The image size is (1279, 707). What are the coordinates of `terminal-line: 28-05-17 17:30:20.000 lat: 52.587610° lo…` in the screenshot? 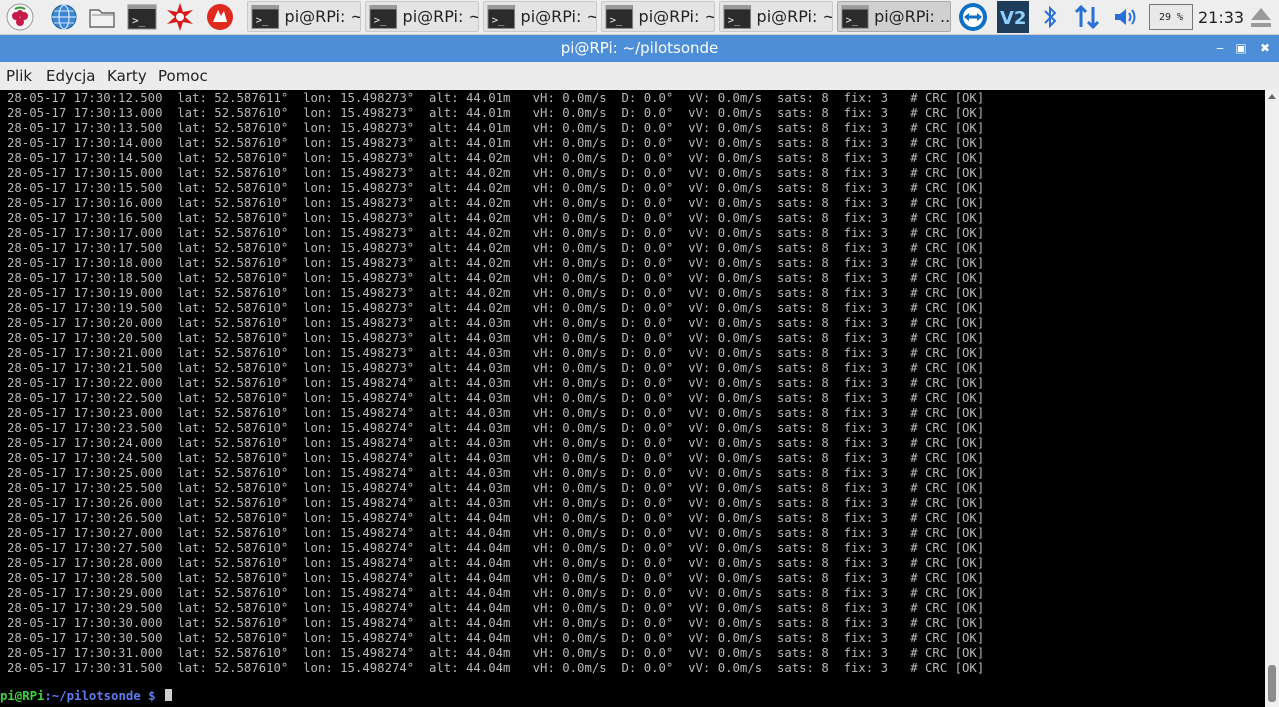 It's located at (496, 323).